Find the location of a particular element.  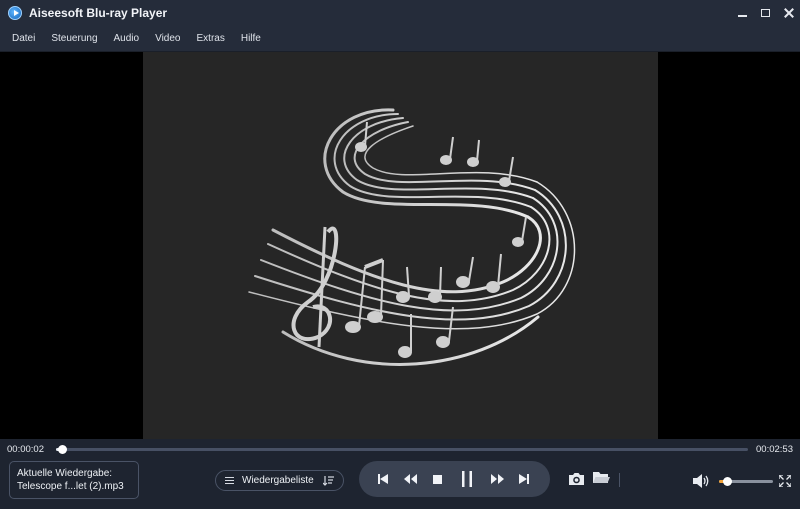

progress-handle is located at coordinates (63, 449).